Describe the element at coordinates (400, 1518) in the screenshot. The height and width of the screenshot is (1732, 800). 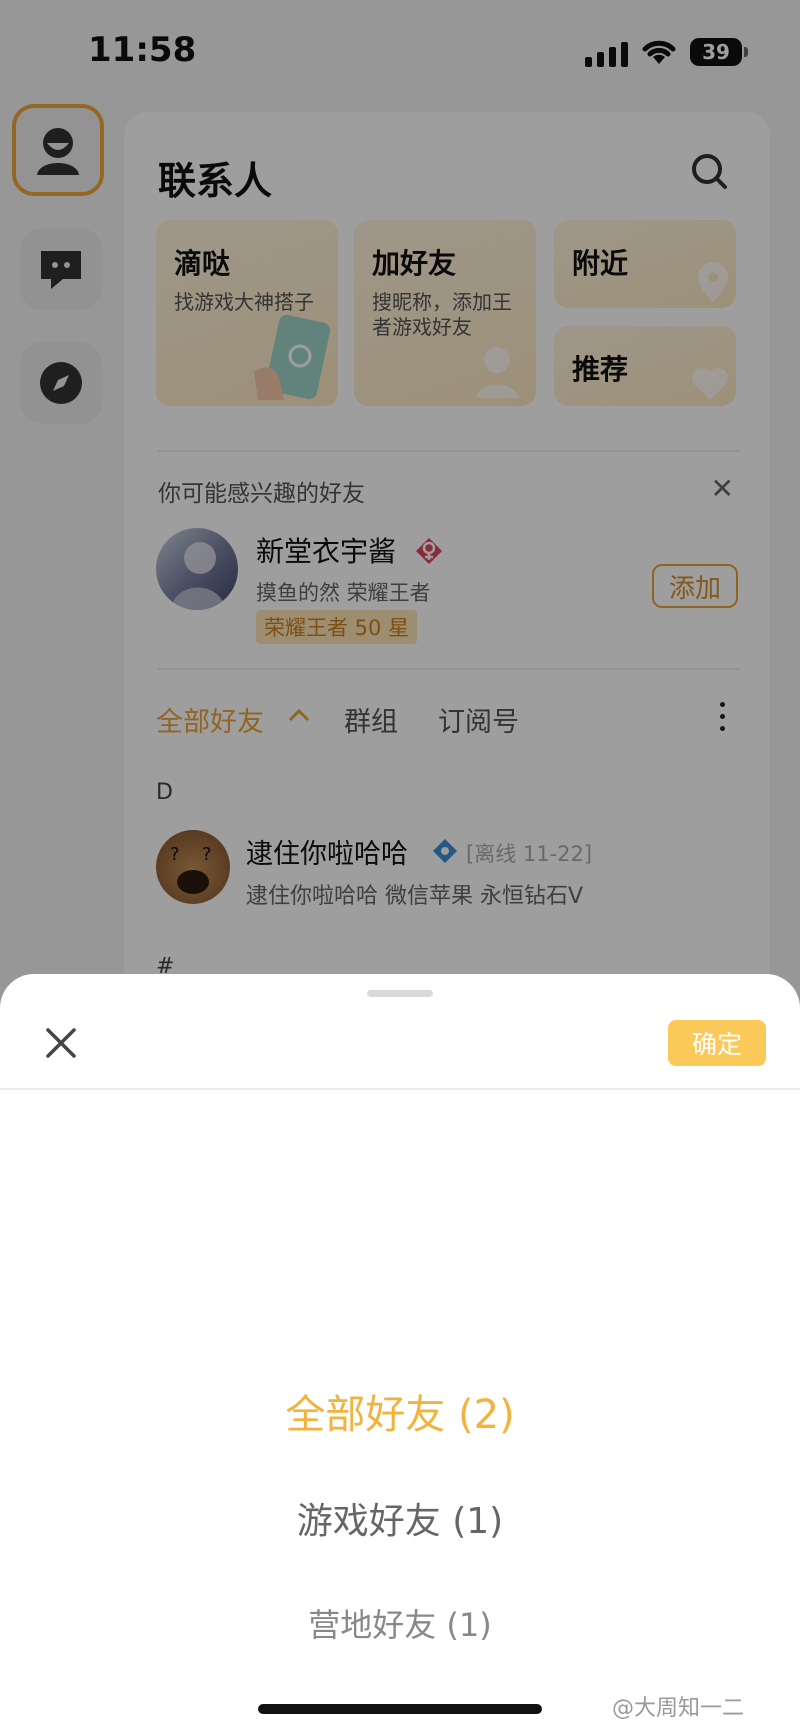
I see `option-game-friends: 游戏好友 (1)` at that location.